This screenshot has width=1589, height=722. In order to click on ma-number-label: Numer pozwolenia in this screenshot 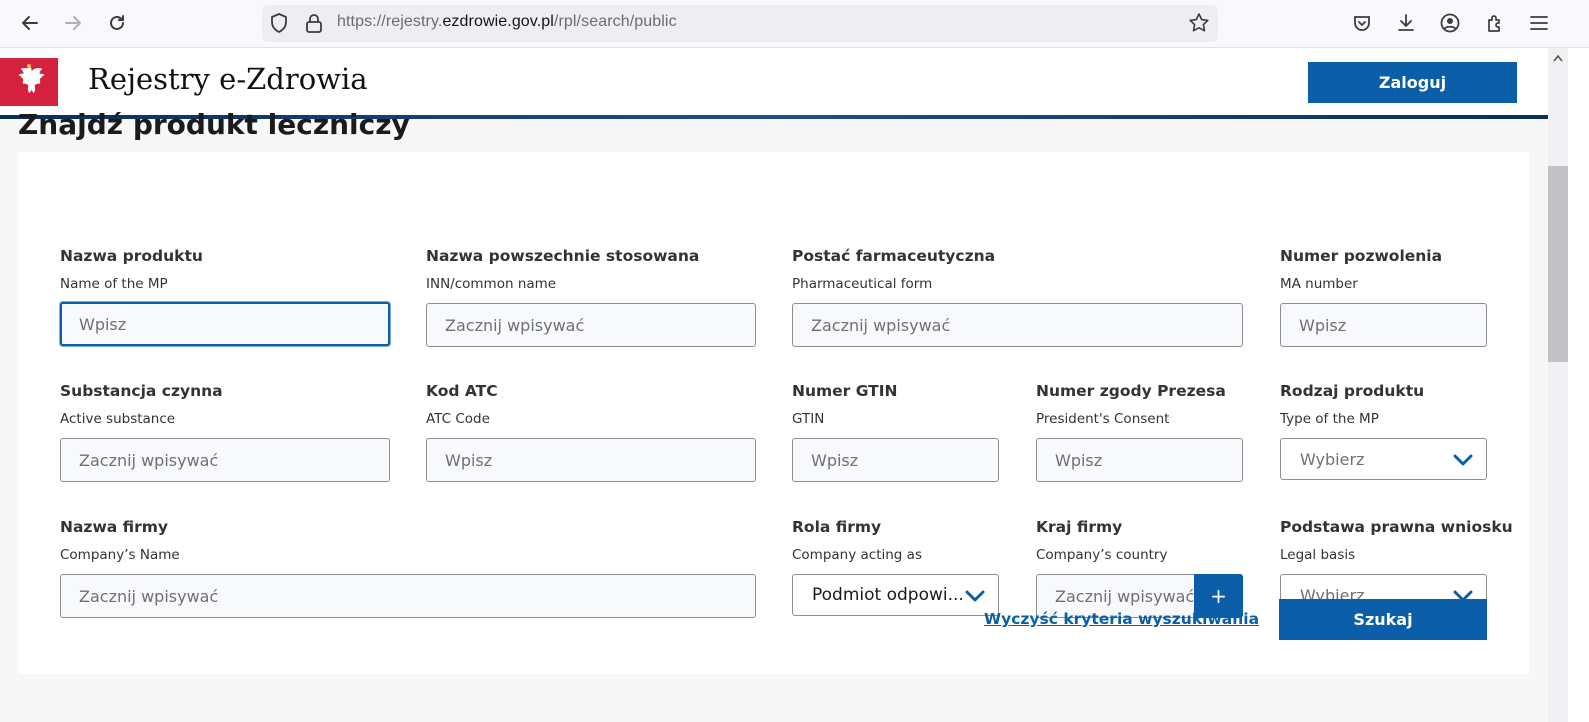, I will do `click(1361, 256)`.